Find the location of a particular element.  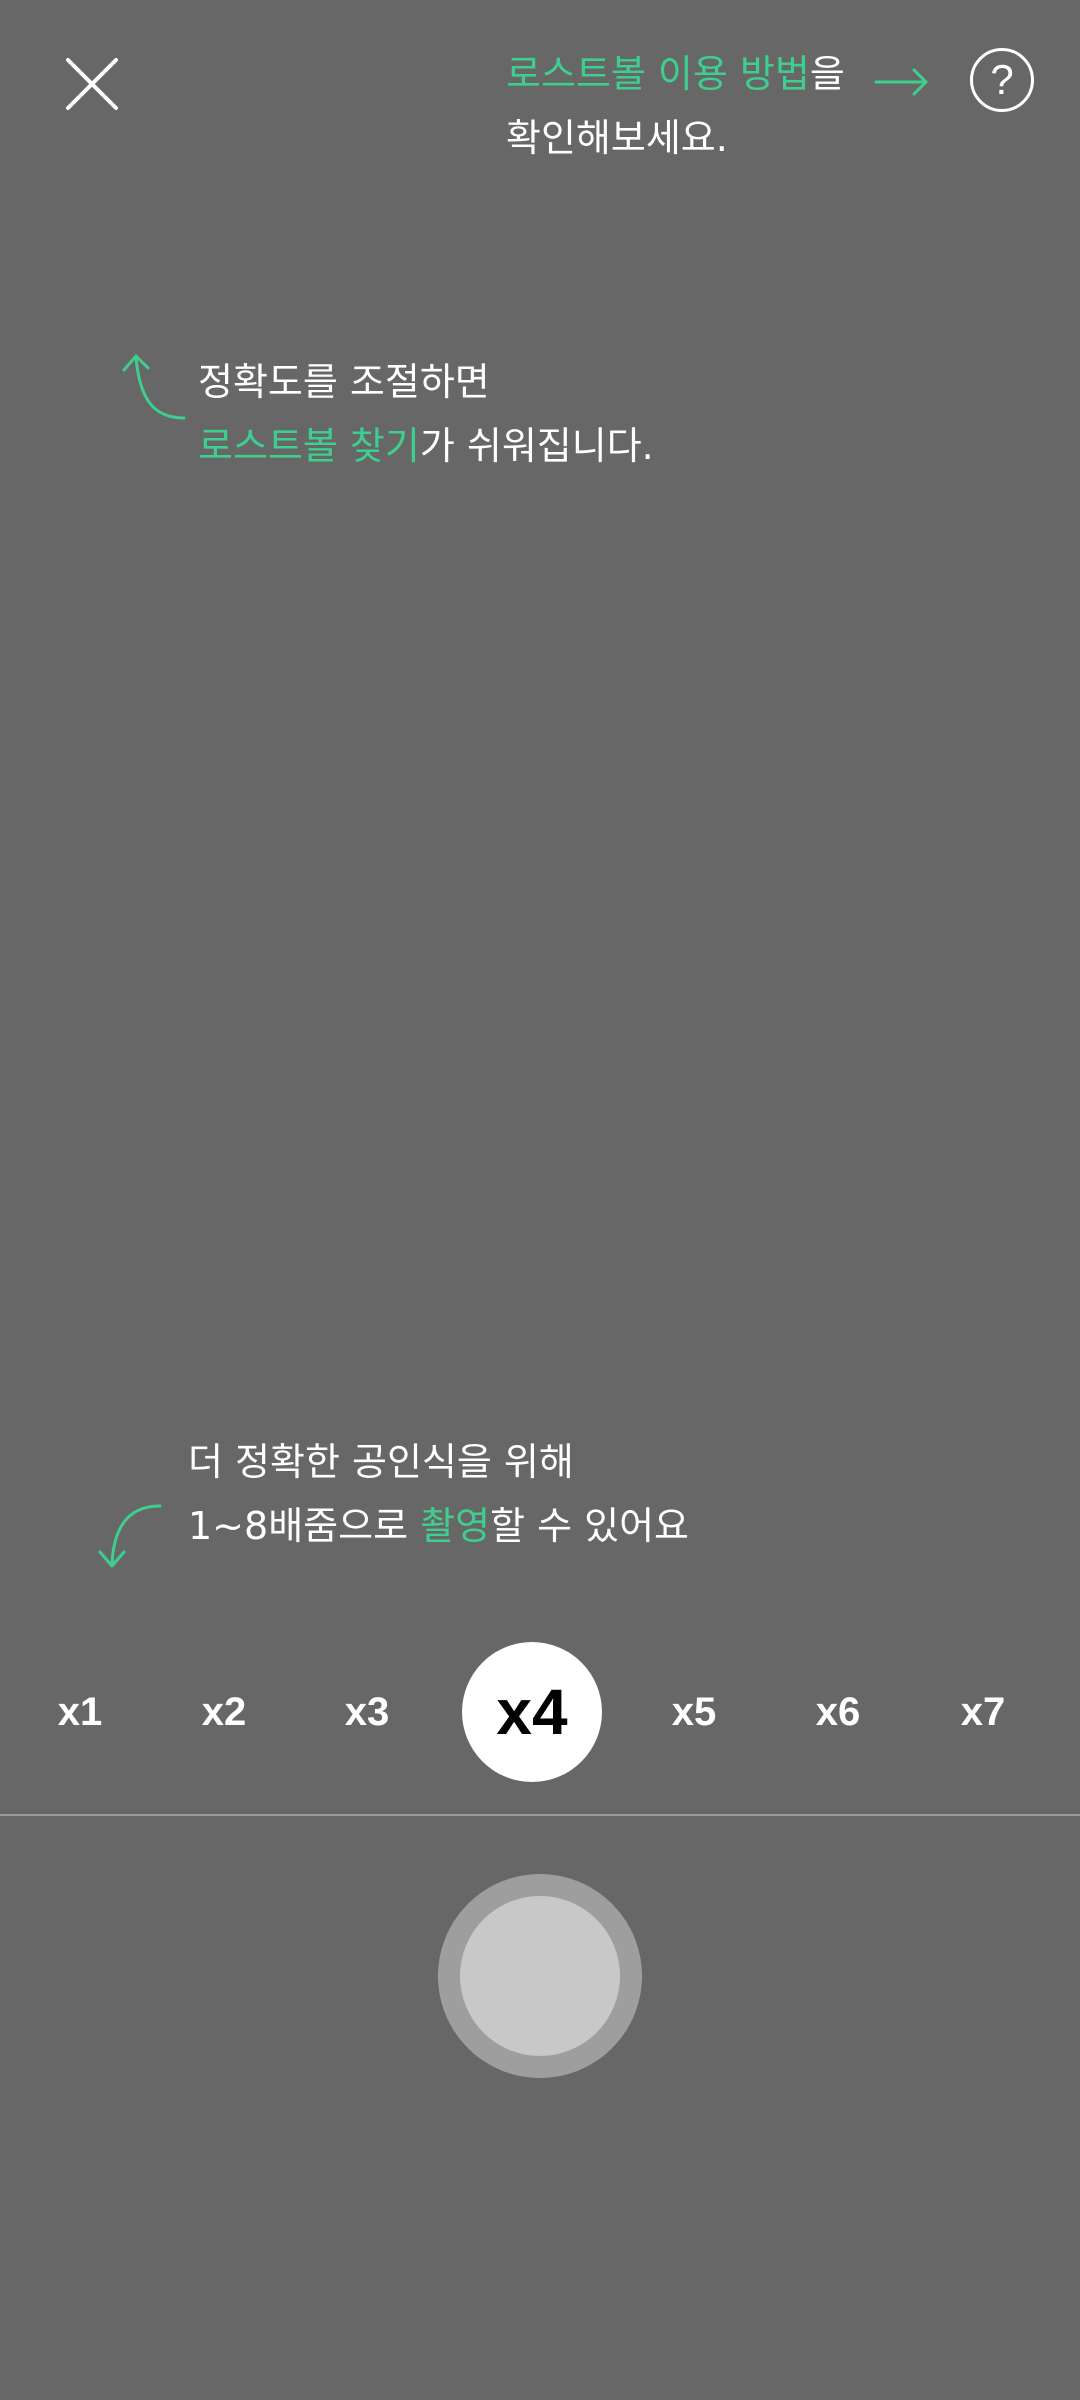

accuracy-tip-line1: 정확도를 조절하면 is located at coordinates (344, 382).